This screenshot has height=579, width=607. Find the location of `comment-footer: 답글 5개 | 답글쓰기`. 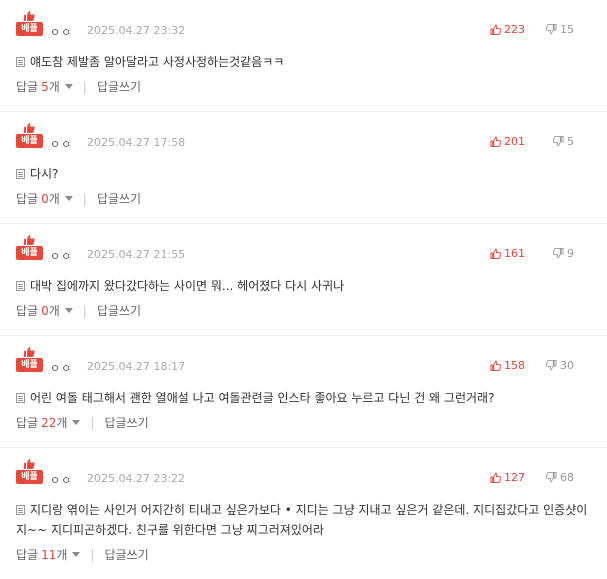

comment-footer: 답글 5개 | 답글쓰기 is located at coordinates (78, 86).